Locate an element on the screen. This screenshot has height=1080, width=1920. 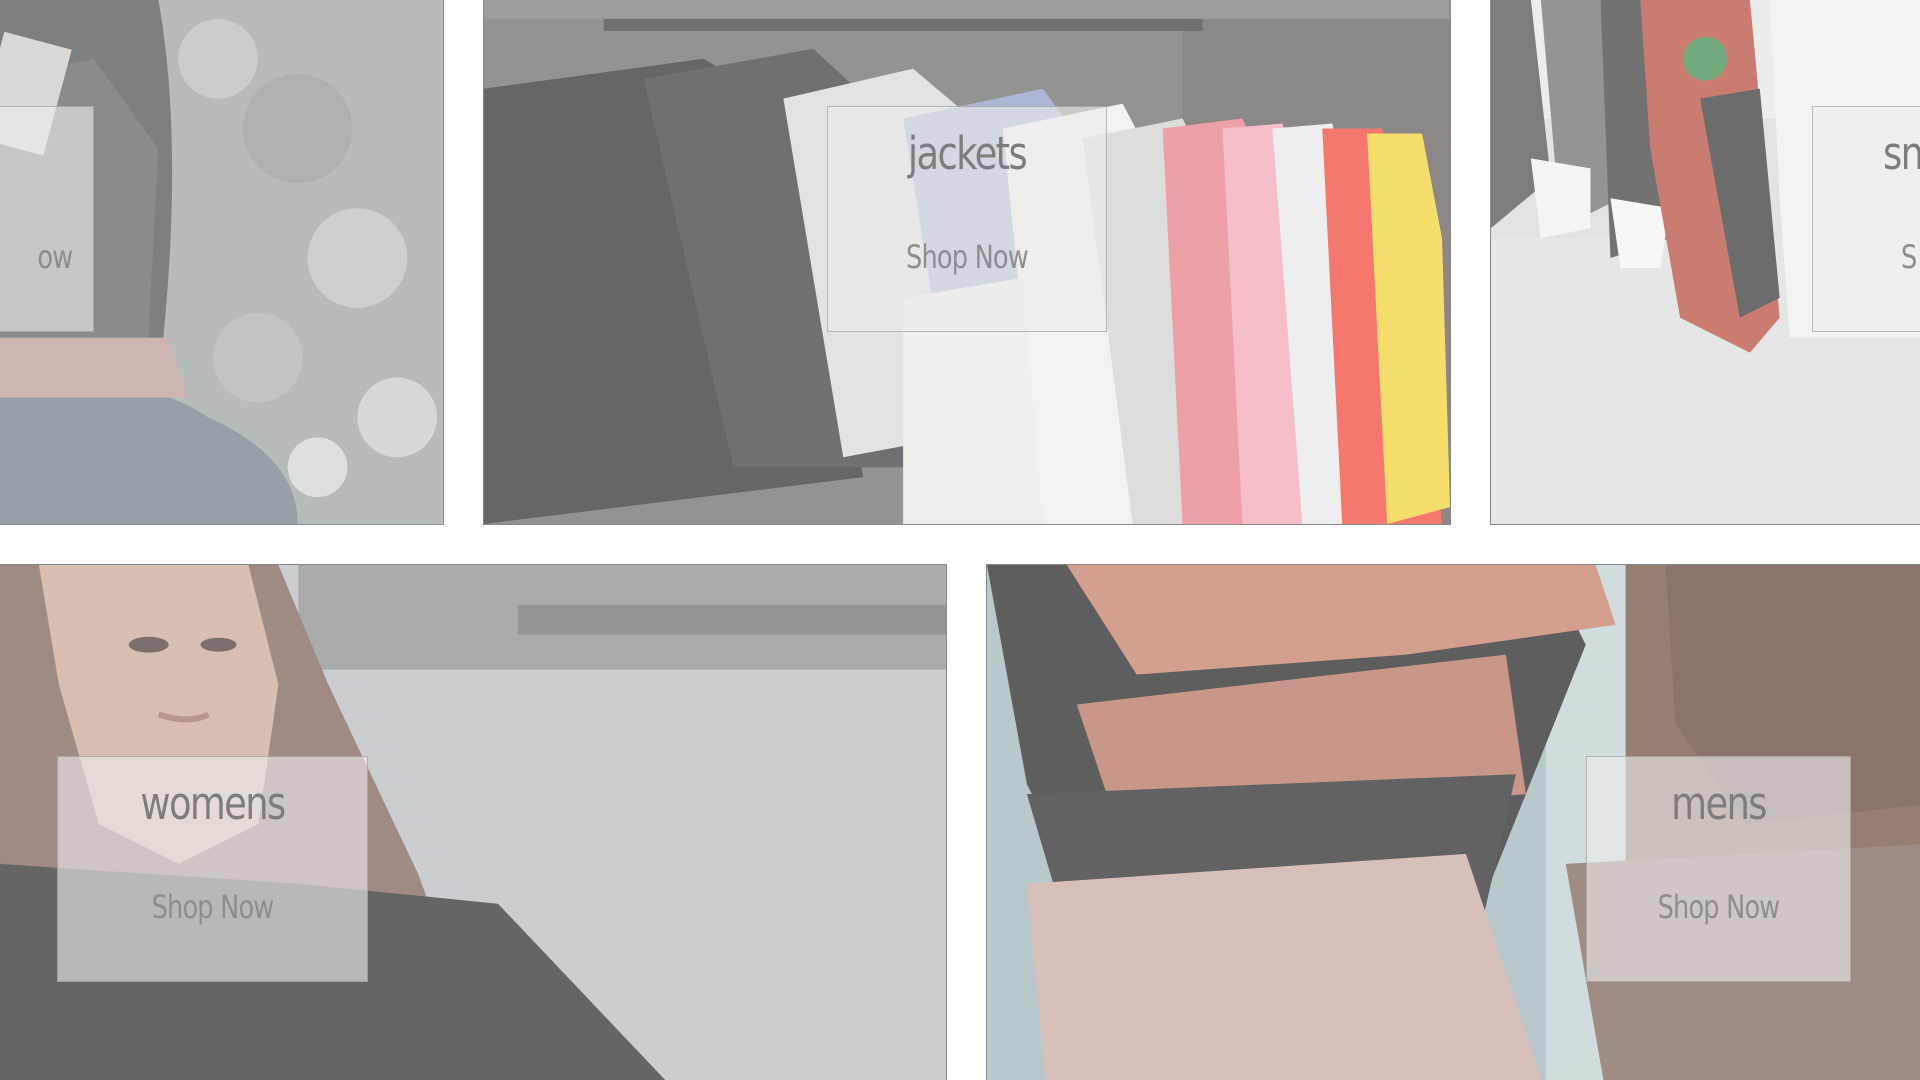
womens-label: womens is located at coordinates (213, 803).